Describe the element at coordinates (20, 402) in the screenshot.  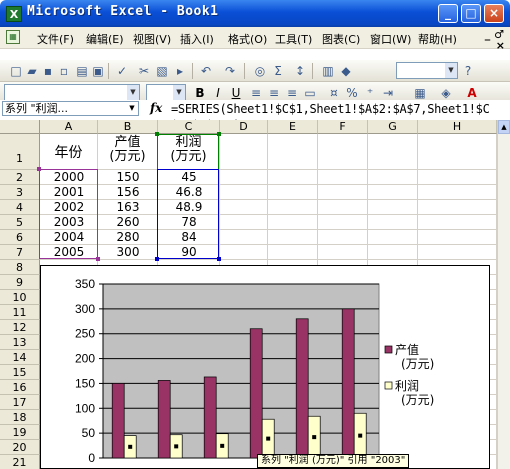
I see `row-header-17: 17` at that location.